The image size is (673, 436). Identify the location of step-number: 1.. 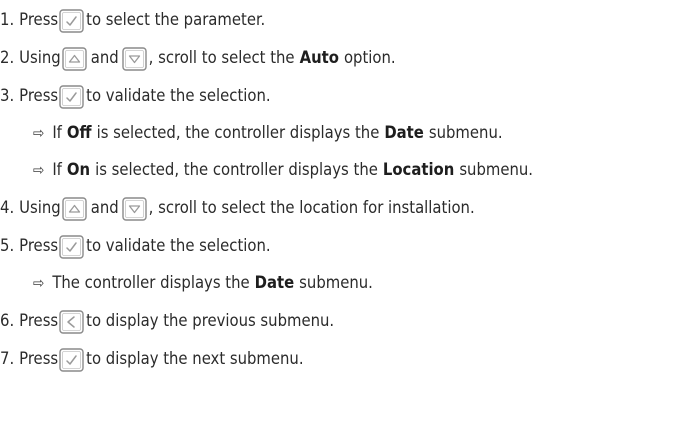
(7, 19).